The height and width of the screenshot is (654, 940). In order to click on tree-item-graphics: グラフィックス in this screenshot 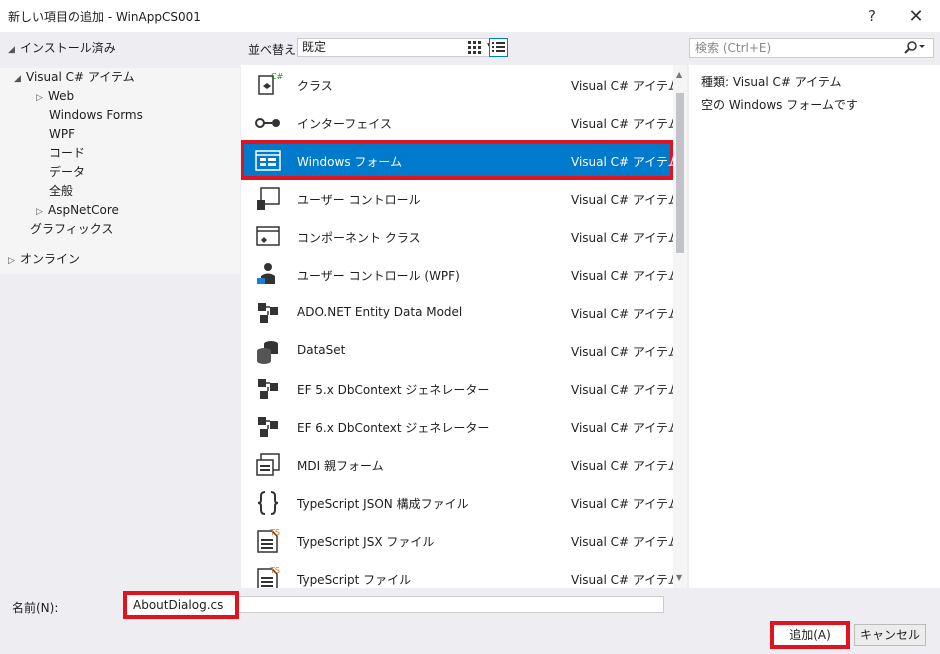, I will do `click(71, 229)`.